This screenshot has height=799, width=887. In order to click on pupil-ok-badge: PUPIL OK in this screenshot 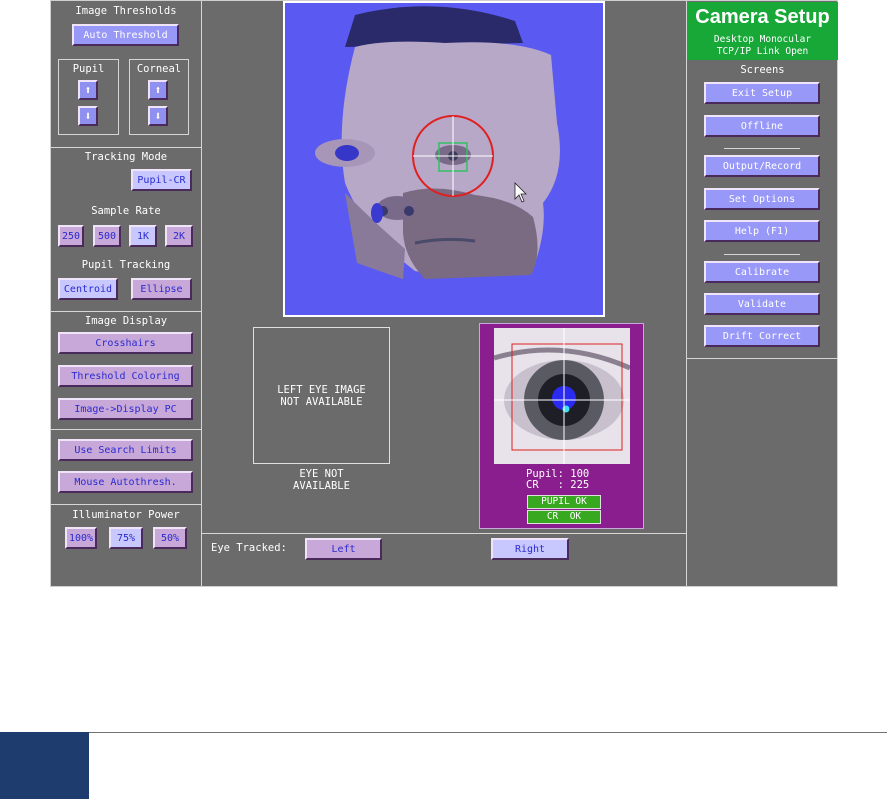, I will do `click(564, 502)`.